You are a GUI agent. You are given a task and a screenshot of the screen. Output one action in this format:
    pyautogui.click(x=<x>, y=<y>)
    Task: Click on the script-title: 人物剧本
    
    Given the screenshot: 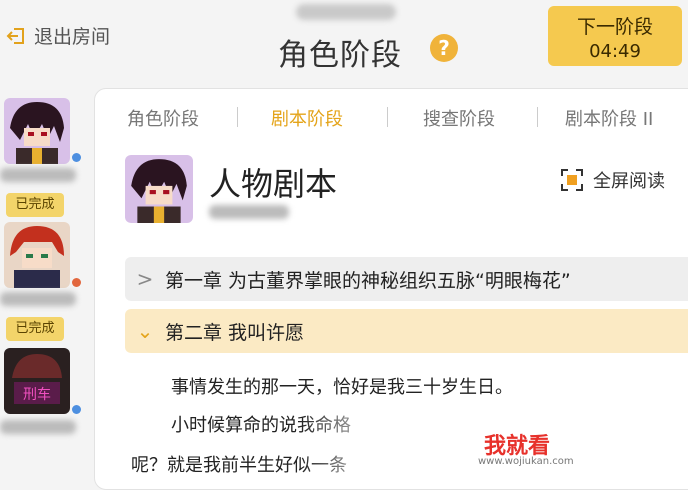 What is the action you would take?
    pyautogui.click(x=273, y=184)
    